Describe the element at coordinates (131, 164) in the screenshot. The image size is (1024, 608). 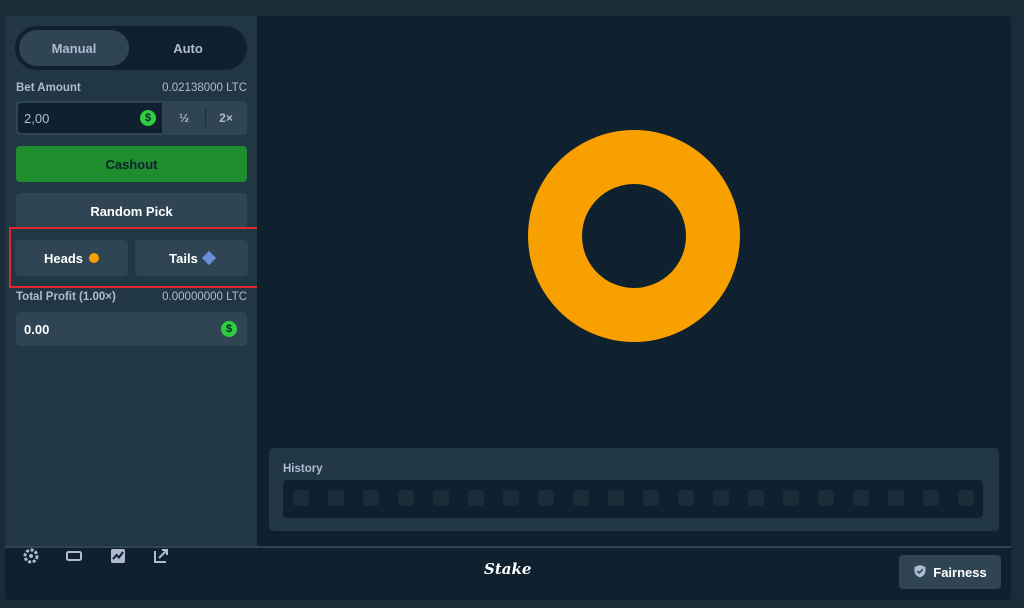
I see `cashout-button: Cashout` at that location.